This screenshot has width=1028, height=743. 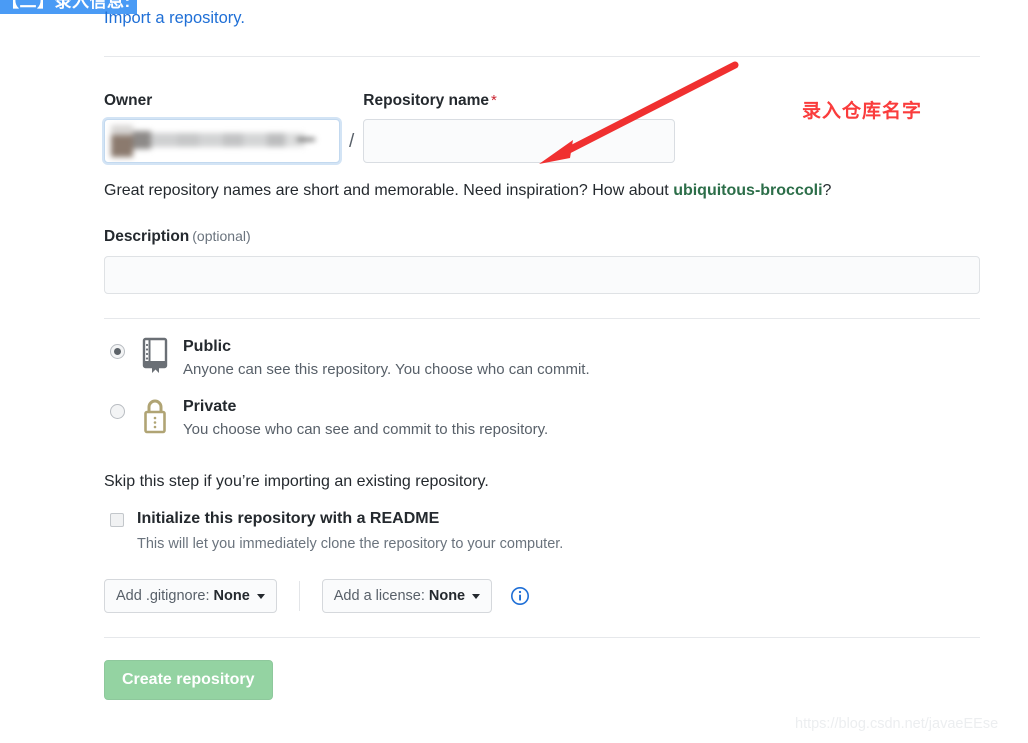 I want to click on private-title: Private, so click(x=210, y=406).